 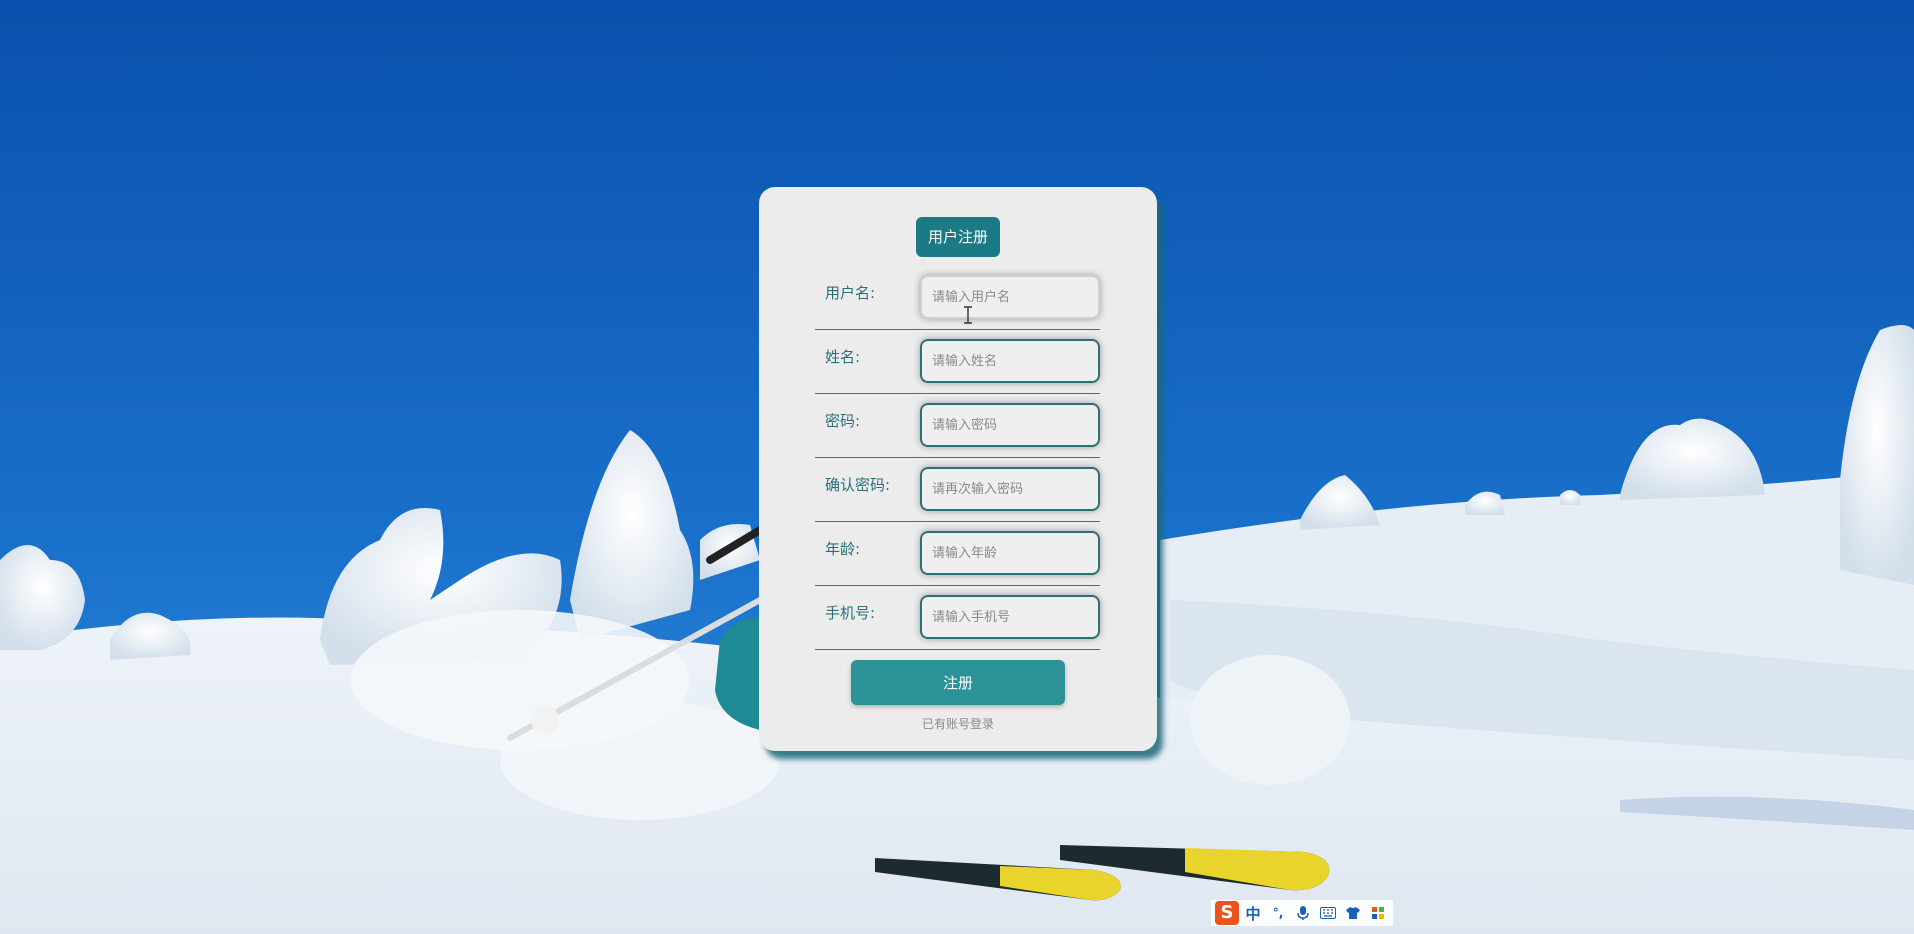 I want to click on skin-shirt-icon, so click(x=1353, y=913).